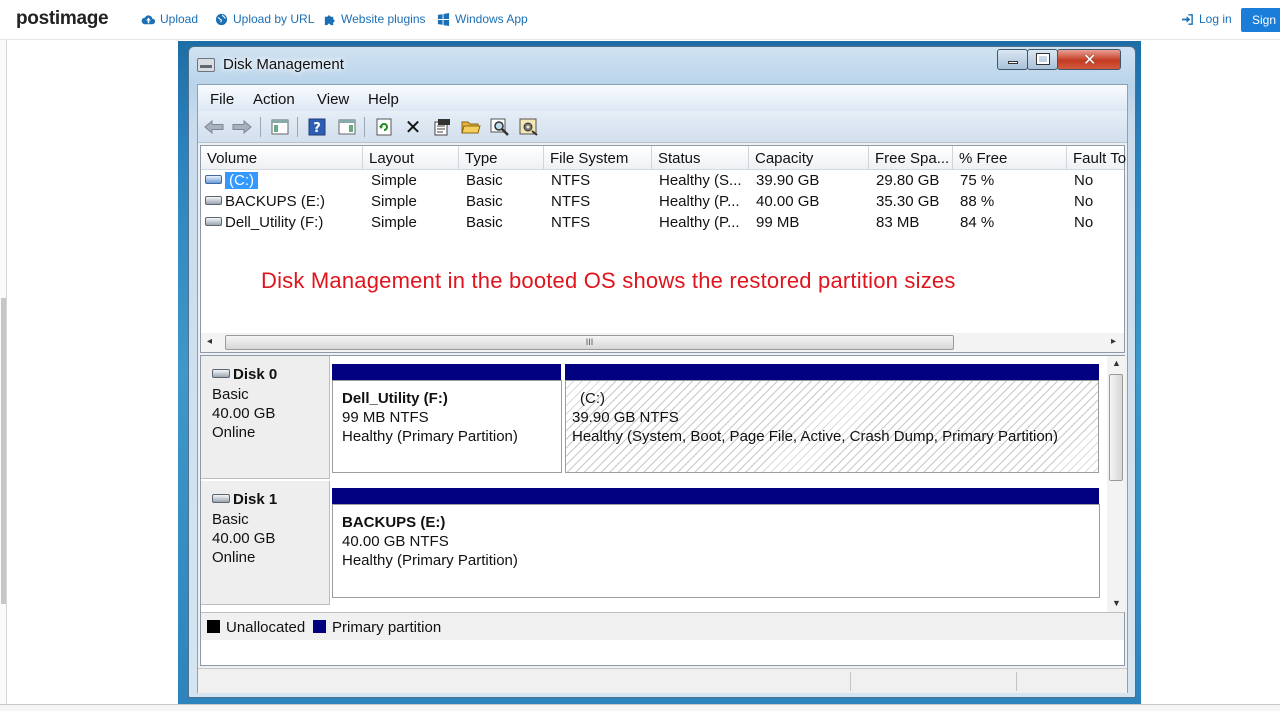 The width and height of the screenshot is (1280, 711). I want to click on scroll-up-icon: ▲, so click(1116, 363).